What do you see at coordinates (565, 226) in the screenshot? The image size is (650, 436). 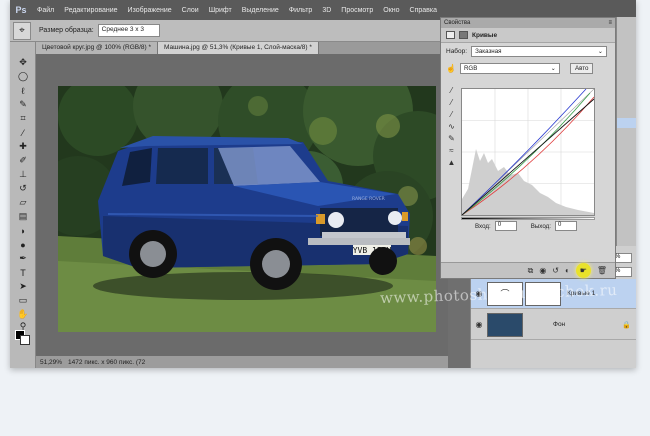 I see `output-field: 0` at bounding box center [565, 226].